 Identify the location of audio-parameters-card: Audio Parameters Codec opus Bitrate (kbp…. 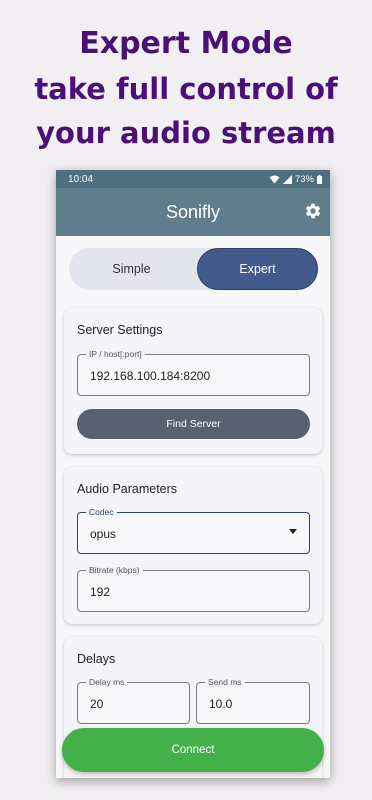
(193, 545).